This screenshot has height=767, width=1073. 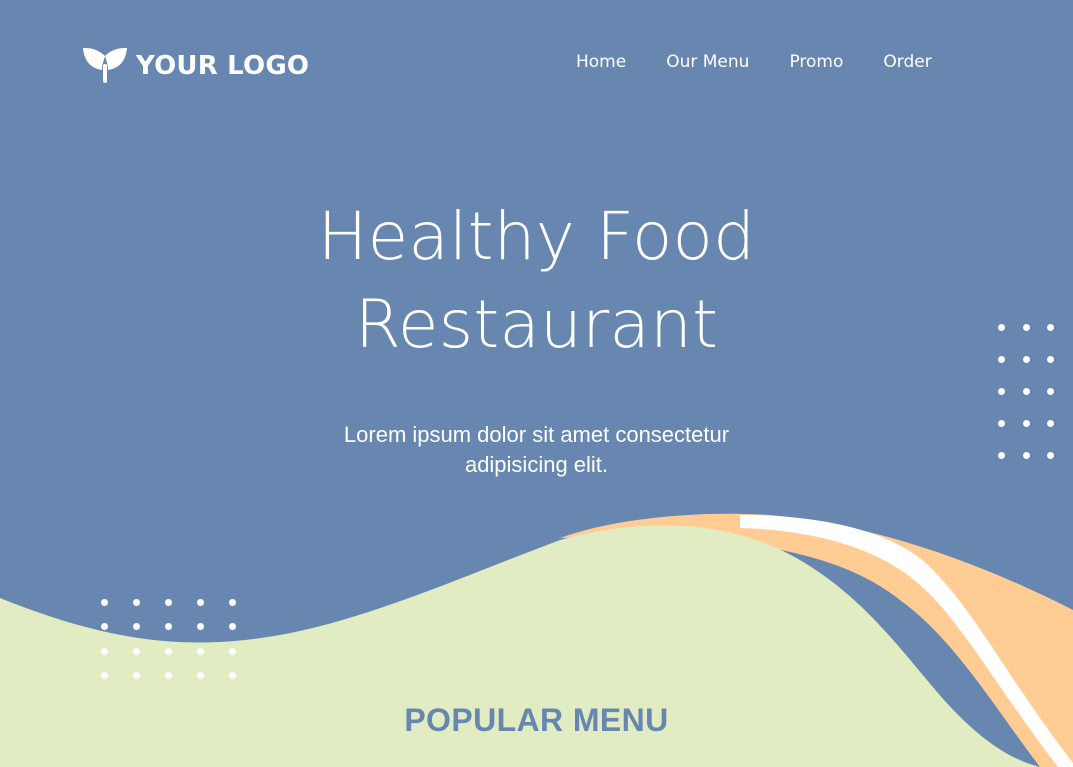 What do you see at coordinates (536, 324) in the screenshot?
I see `hero-title-line-2: Restaurant` at bounding box center [536, 324].